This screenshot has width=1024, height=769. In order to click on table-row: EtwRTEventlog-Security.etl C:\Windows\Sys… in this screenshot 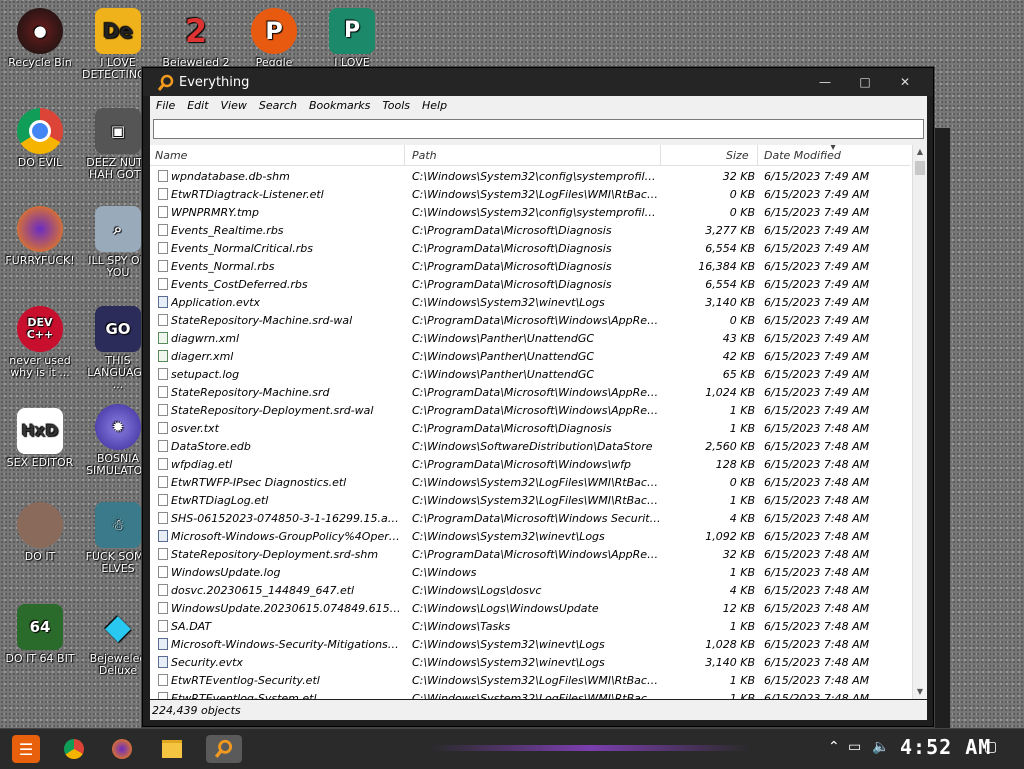, I will do `click(530, 680)`.